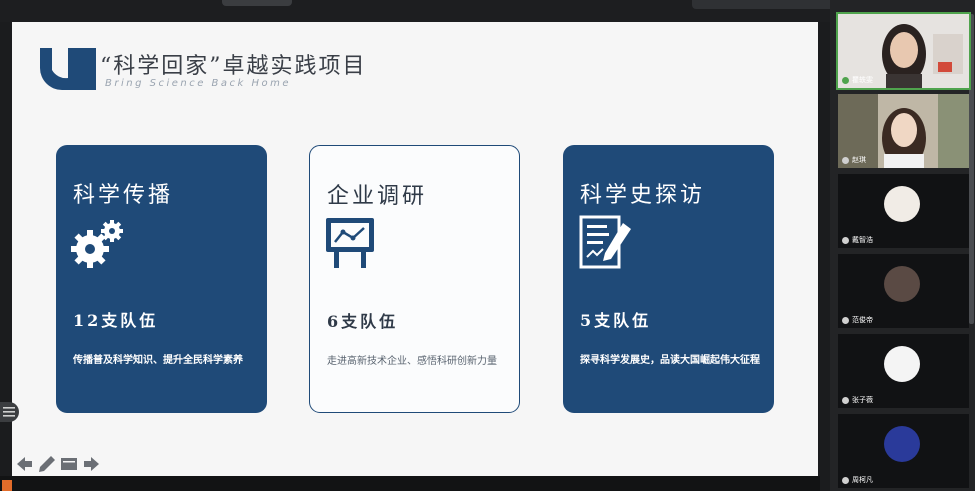  I want to click on presentation-board-icon, so click(350, 243).